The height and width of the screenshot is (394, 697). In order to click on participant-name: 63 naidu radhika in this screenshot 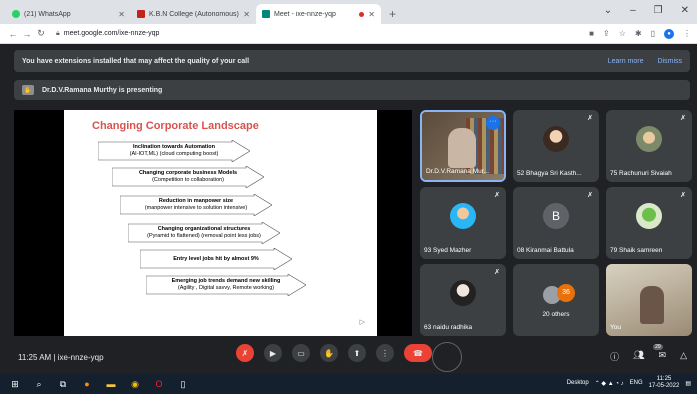, I will do `click(448, 327)`.